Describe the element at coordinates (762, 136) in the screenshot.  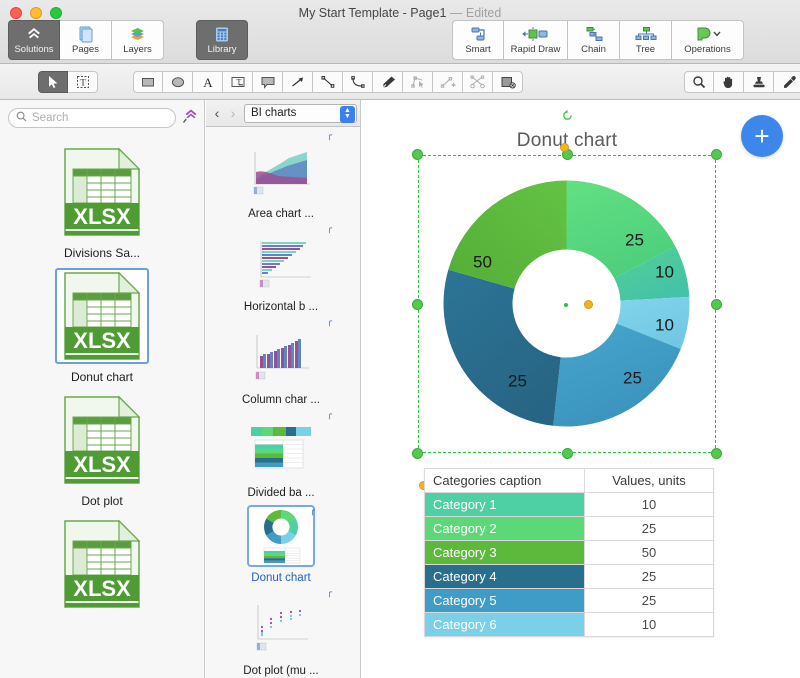
I see `add-shape-button: +` at that location.